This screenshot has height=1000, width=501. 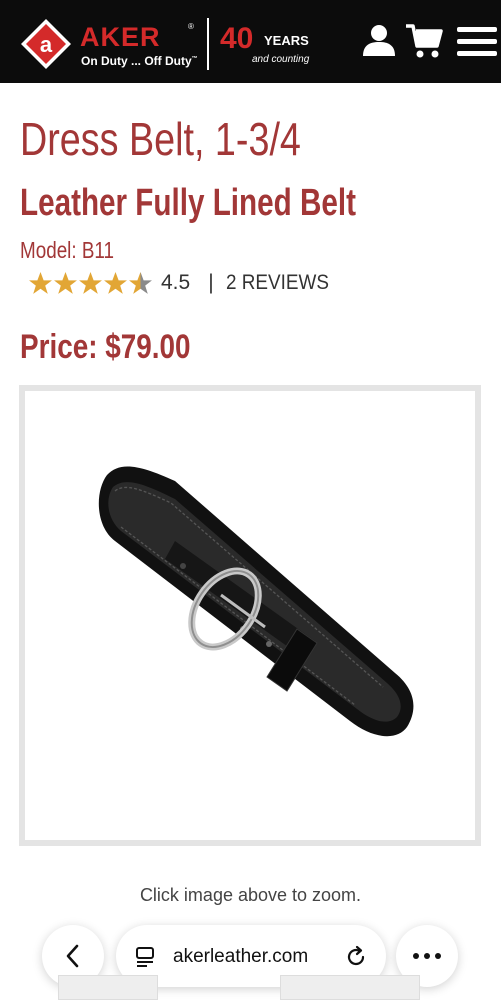 What do you see at coordinates (140, 282) in the screenshot?
I see `star-half-icon` at bounding box center [140, 282].